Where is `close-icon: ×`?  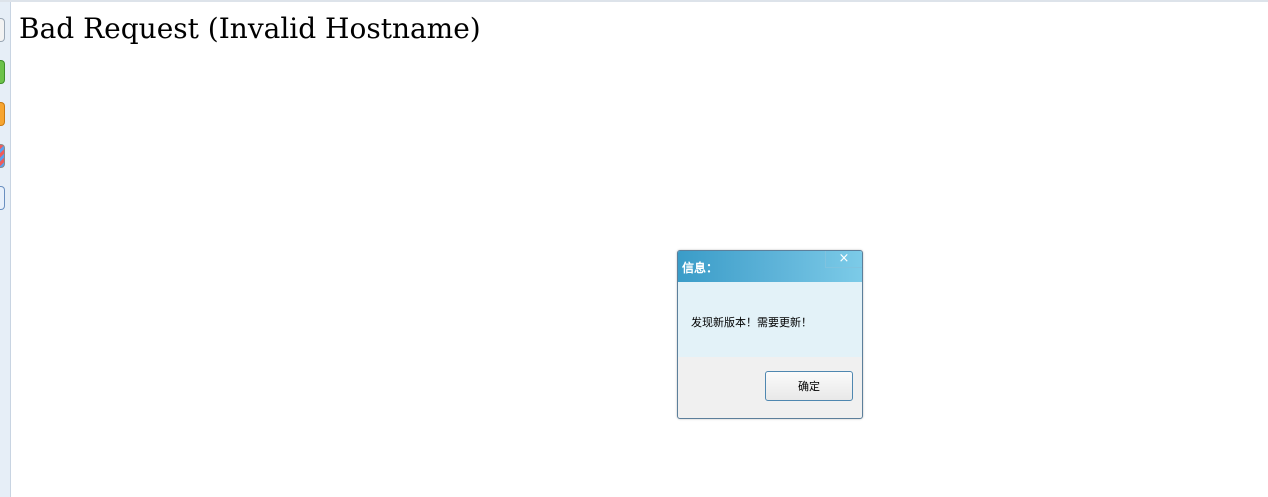 close-icon: × is located at coordinates (843, 259).